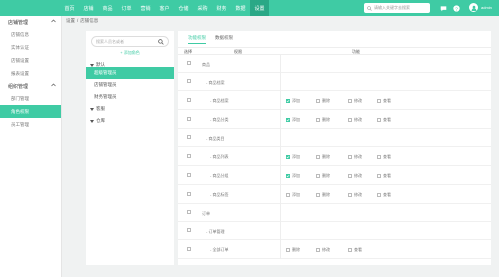 The height and width of the screenshot is (277, 499). What do you see at coordinates (161, 41) in the screenshot?
I see `search-icon` at bounding box center [161, 41].